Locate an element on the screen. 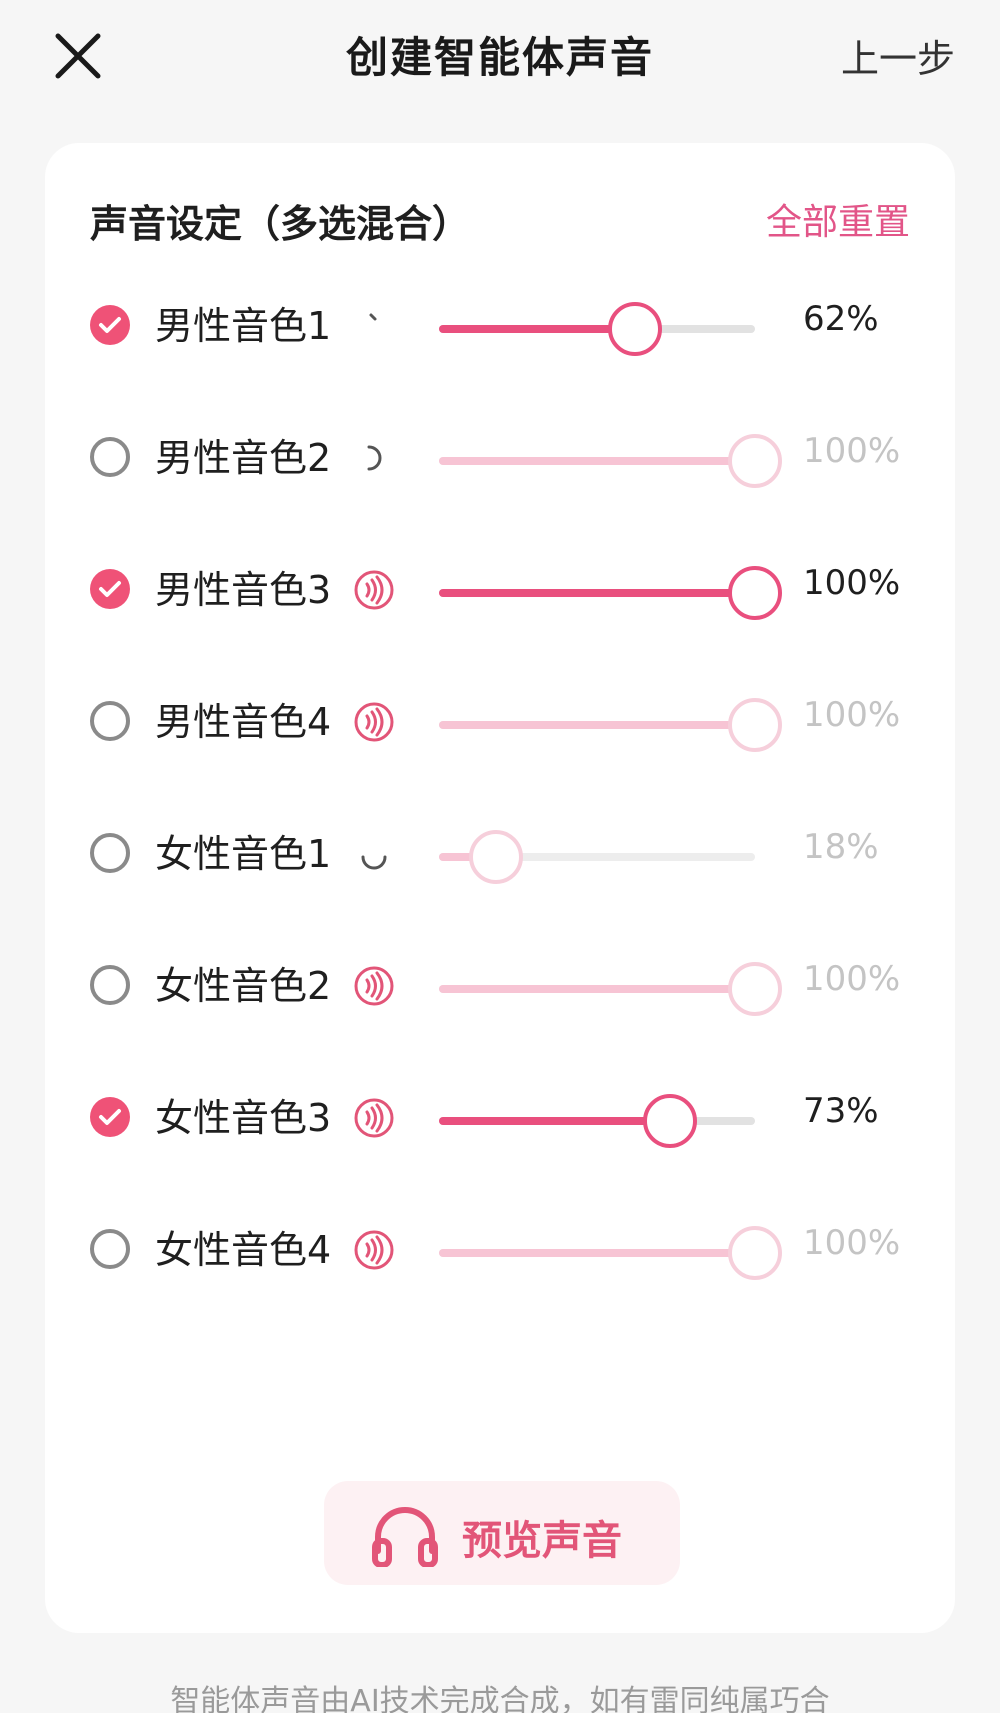  voice-row: 男性音色2 100% is located at coordinates (500, 457).